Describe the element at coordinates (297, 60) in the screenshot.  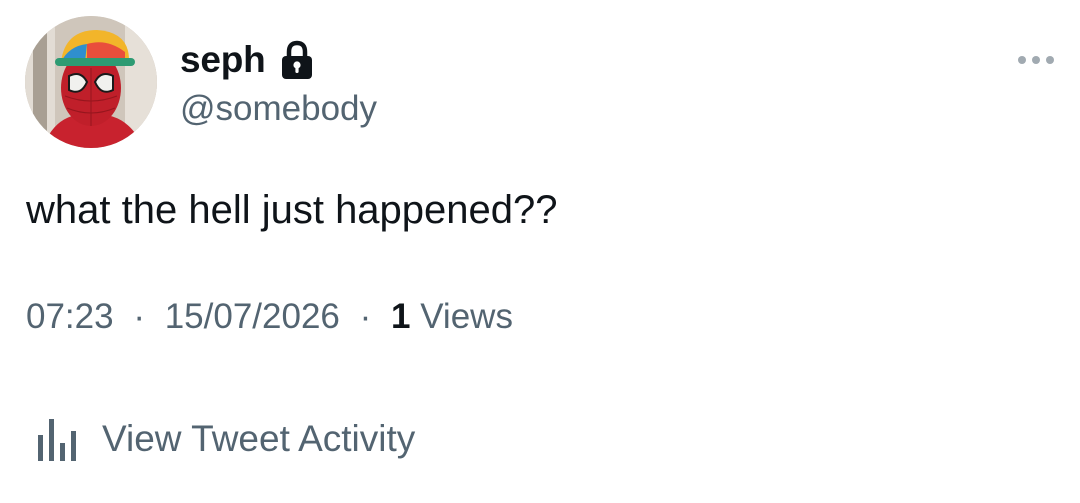
I see `lock-icon` at that location.